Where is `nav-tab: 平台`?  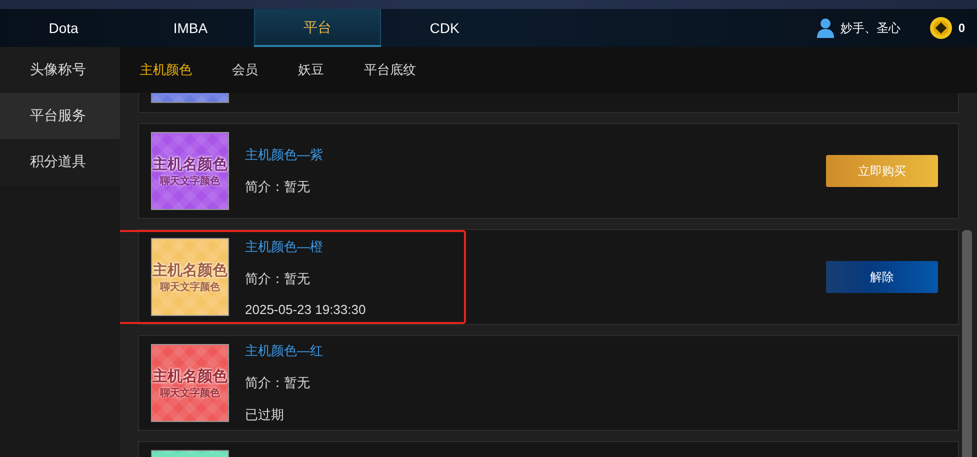
nav-tab: 平台 is located at coordinates (317, 28).